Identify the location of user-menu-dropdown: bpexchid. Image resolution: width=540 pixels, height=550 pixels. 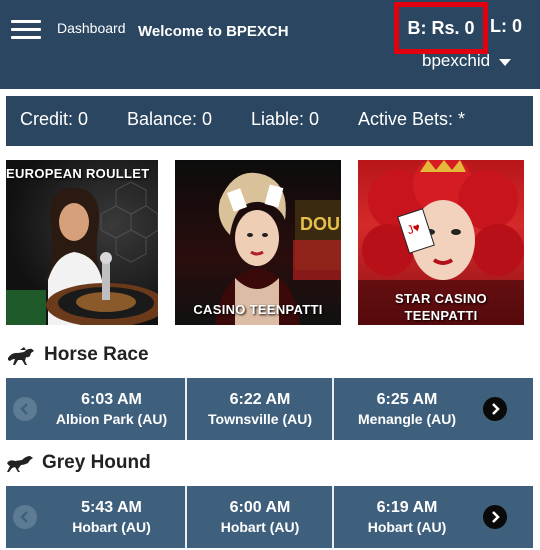
(467, 61).